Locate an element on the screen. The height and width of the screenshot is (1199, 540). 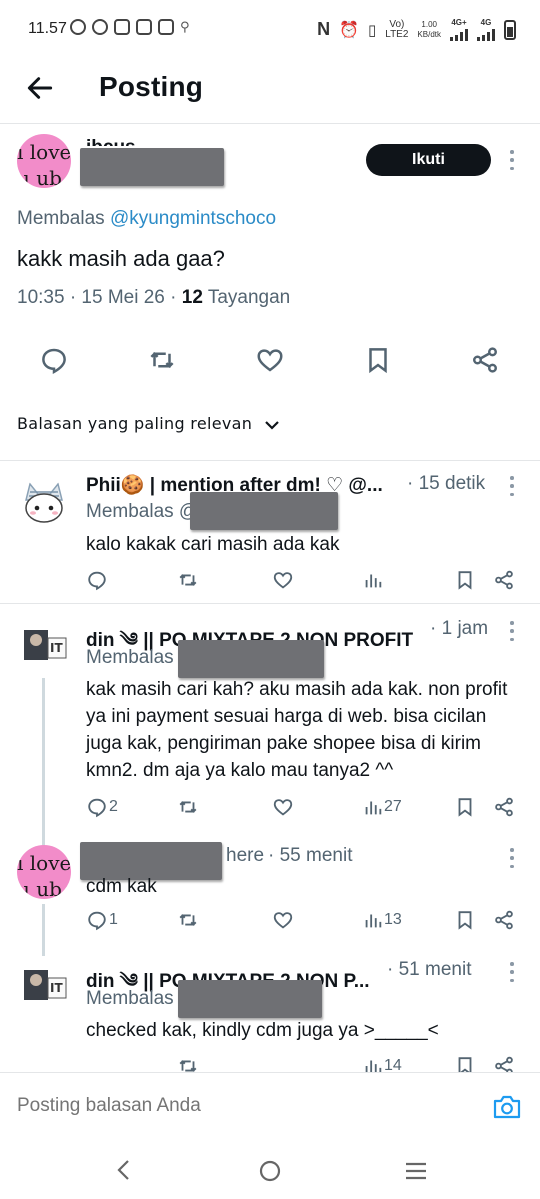
reply-actions is located at coordinates (270, 580).